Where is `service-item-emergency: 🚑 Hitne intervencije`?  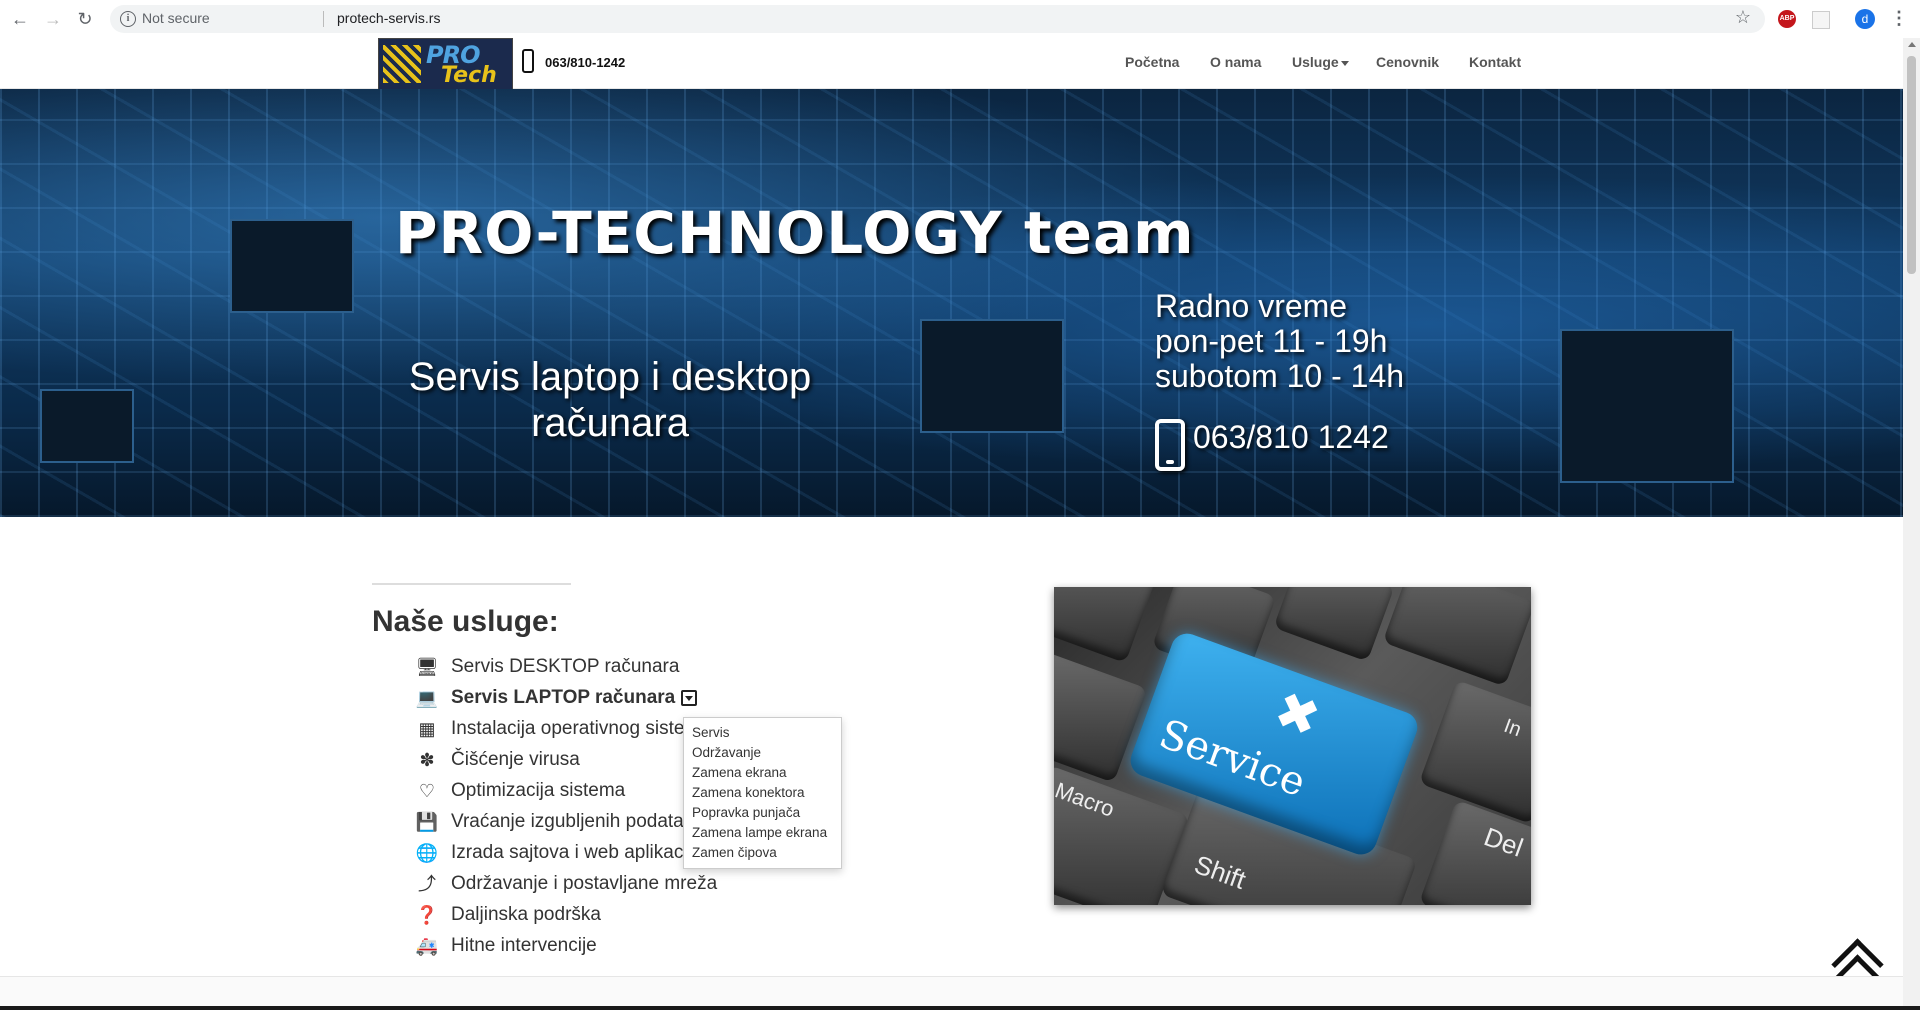 service-item-emergency: 🚑 Hitne intervencije is located at coordinates (615, 946).